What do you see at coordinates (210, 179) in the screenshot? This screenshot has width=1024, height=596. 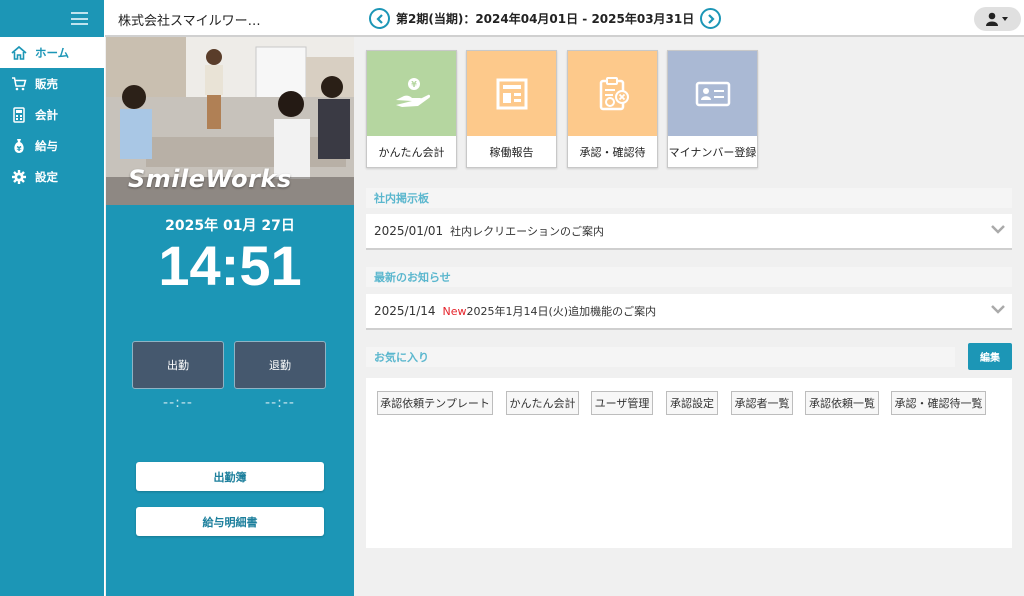 I see `smileworks-logo: SmileWorks` at bounding box center [210, 179].